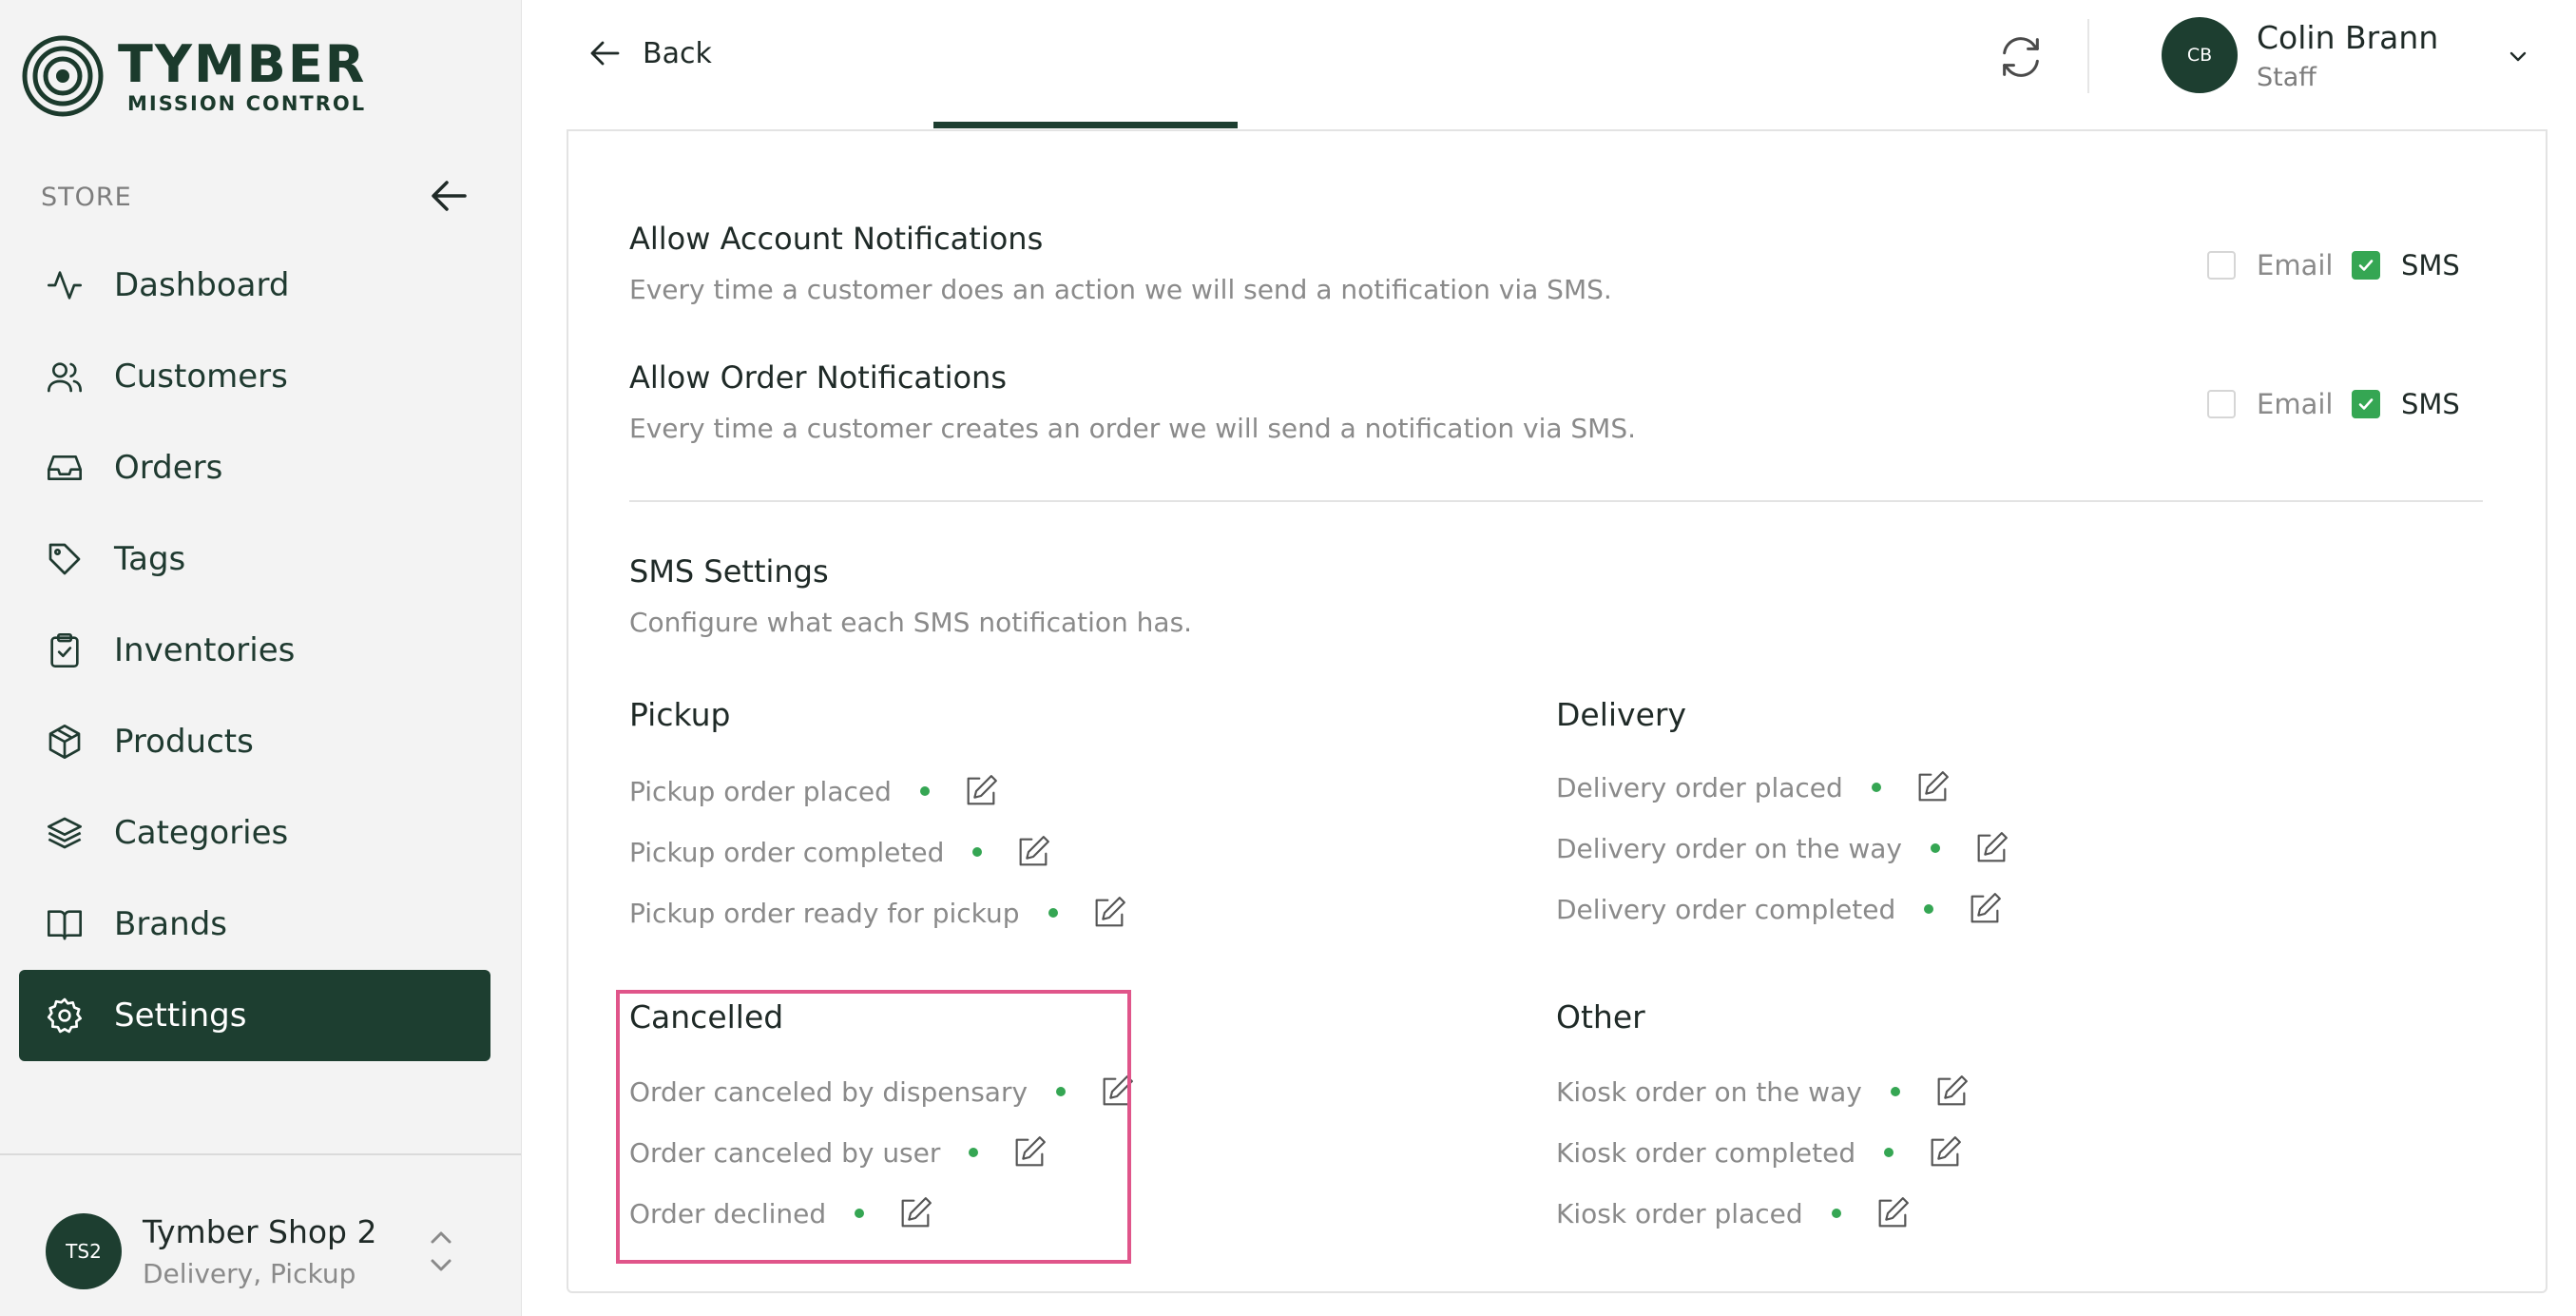  I want to click on delivery-group-title: Delivery, so click(1621, 715).